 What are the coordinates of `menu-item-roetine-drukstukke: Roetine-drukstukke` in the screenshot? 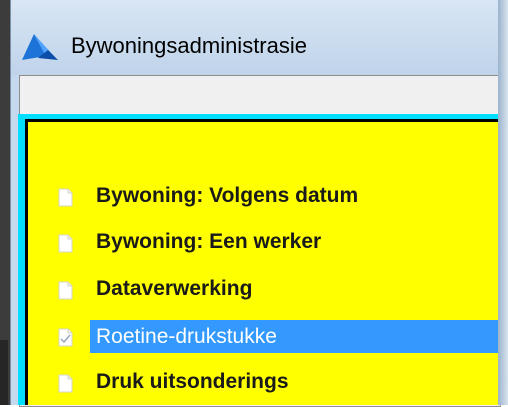 It's located at (294, 336).